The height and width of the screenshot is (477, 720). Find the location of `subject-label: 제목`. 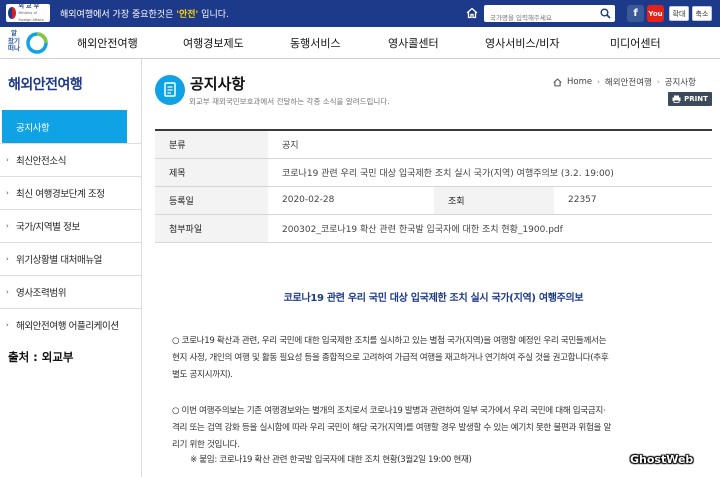

subject-label: 제목 is located at coordinates (211, 172).